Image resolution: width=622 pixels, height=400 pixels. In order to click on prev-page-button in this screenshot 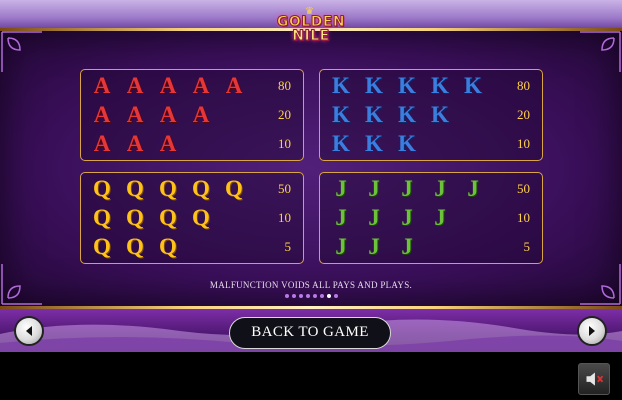, I will do `click(29, 331)`.